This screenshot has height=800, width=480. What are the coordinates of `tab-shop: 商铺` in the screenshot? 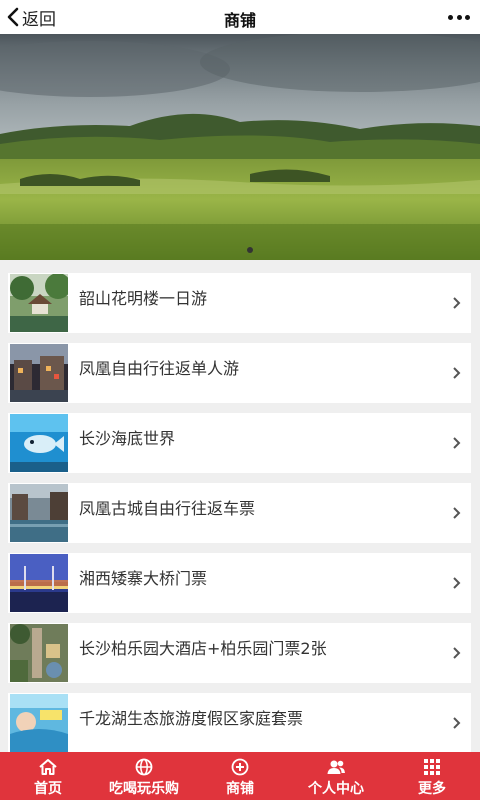 It's located at (240, 776).